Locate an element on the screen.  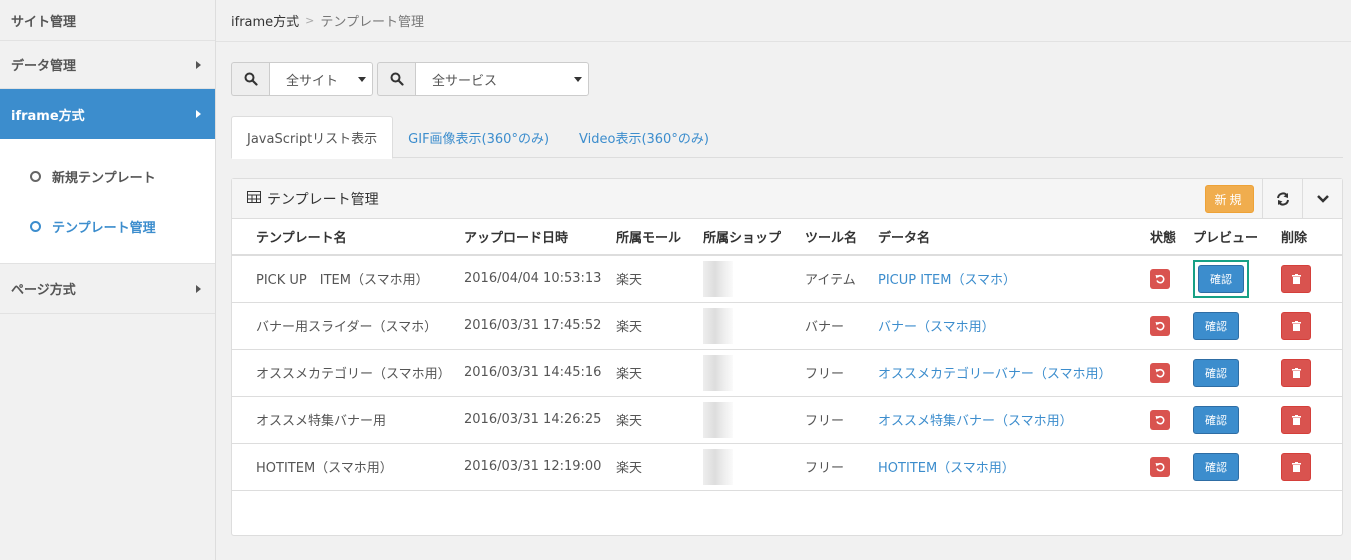
refresh-icon is located at coordinates (1282, 199).